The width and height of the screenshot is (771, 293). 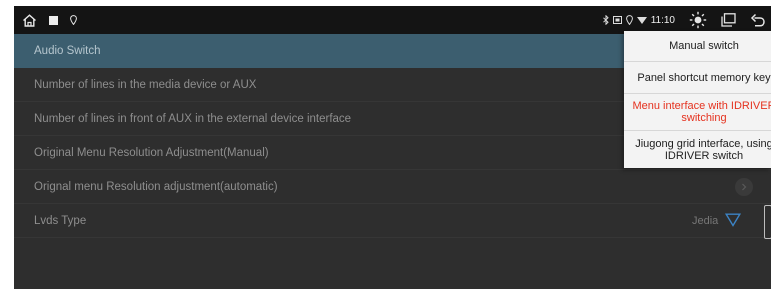 What do you see at coordinates (73, 20) in the screenshot?
I see `location-pin-icon` at bounding box center [73, 20].